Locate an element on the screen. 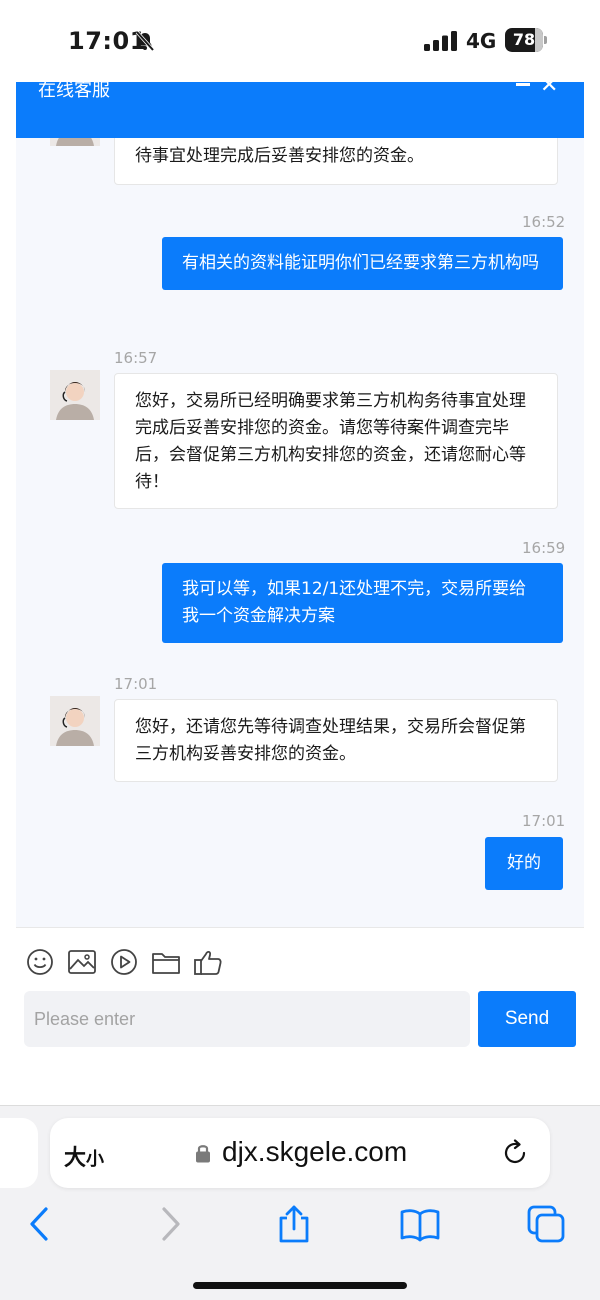 Image resolution: width=600 pixels, height=1300 pixels. minimize-icon is located at coordinates (523, 84).